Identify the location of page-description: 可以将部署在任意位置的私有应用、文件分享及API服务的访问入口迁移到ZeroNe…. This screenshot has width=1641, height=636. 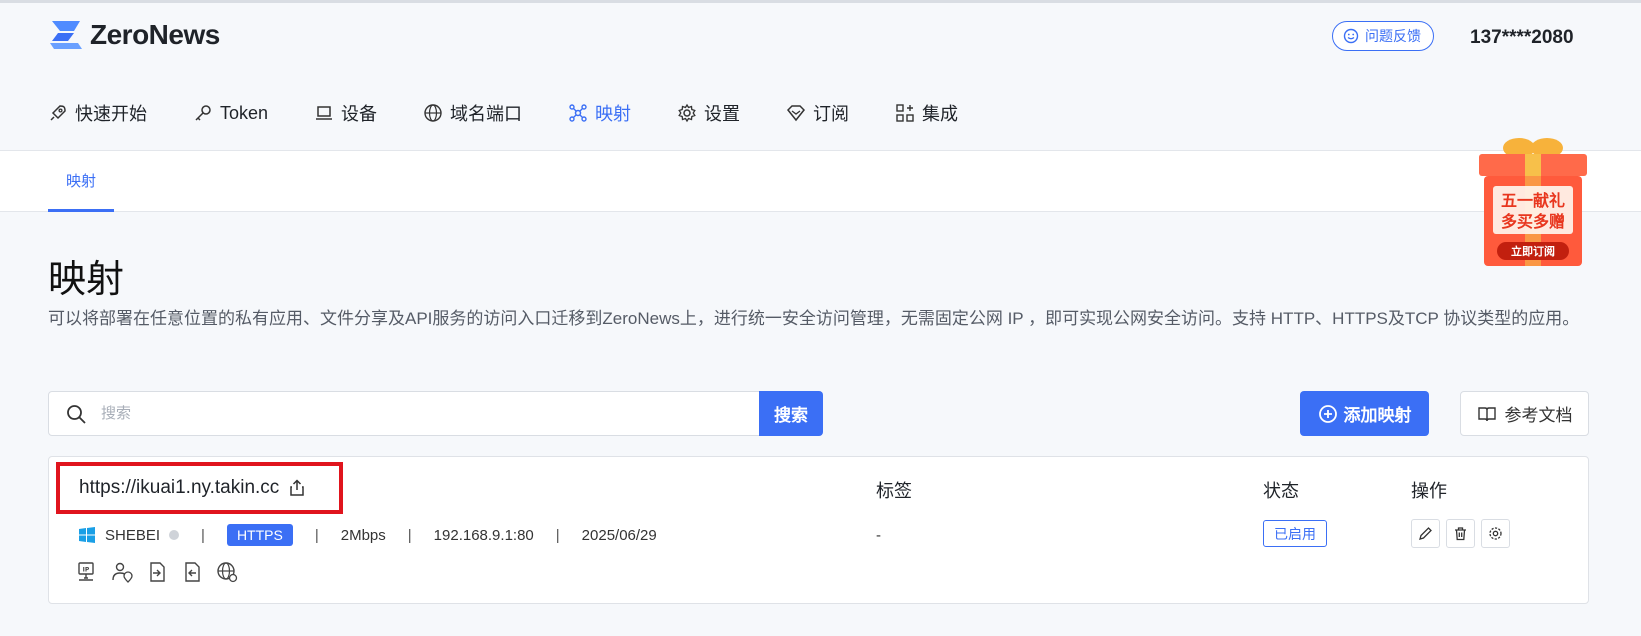
(814, 318).